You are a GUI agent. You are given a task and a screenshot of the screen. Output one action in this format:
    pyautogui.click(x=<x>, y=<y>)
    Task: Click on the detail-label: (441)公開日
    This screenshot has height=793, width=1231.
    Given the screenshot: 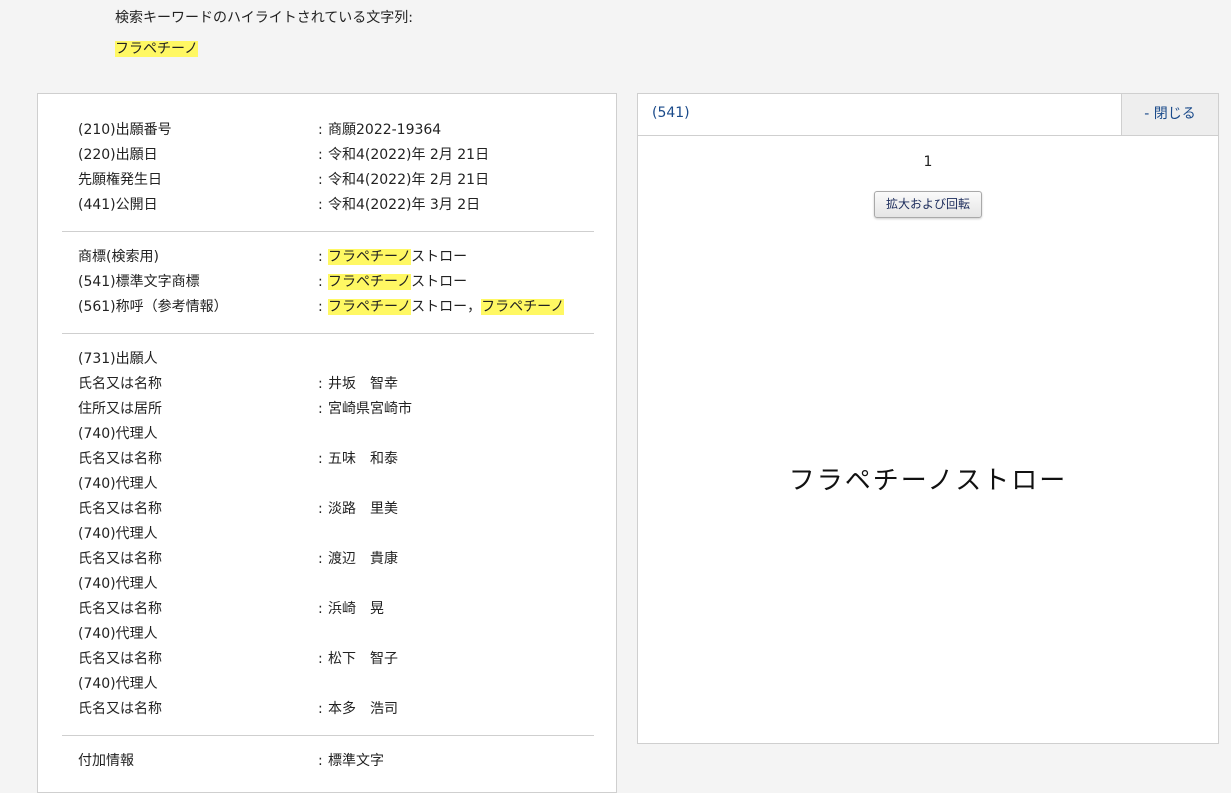 What is the action you would take?
    pyautogui.click(x=118, y=205)
    